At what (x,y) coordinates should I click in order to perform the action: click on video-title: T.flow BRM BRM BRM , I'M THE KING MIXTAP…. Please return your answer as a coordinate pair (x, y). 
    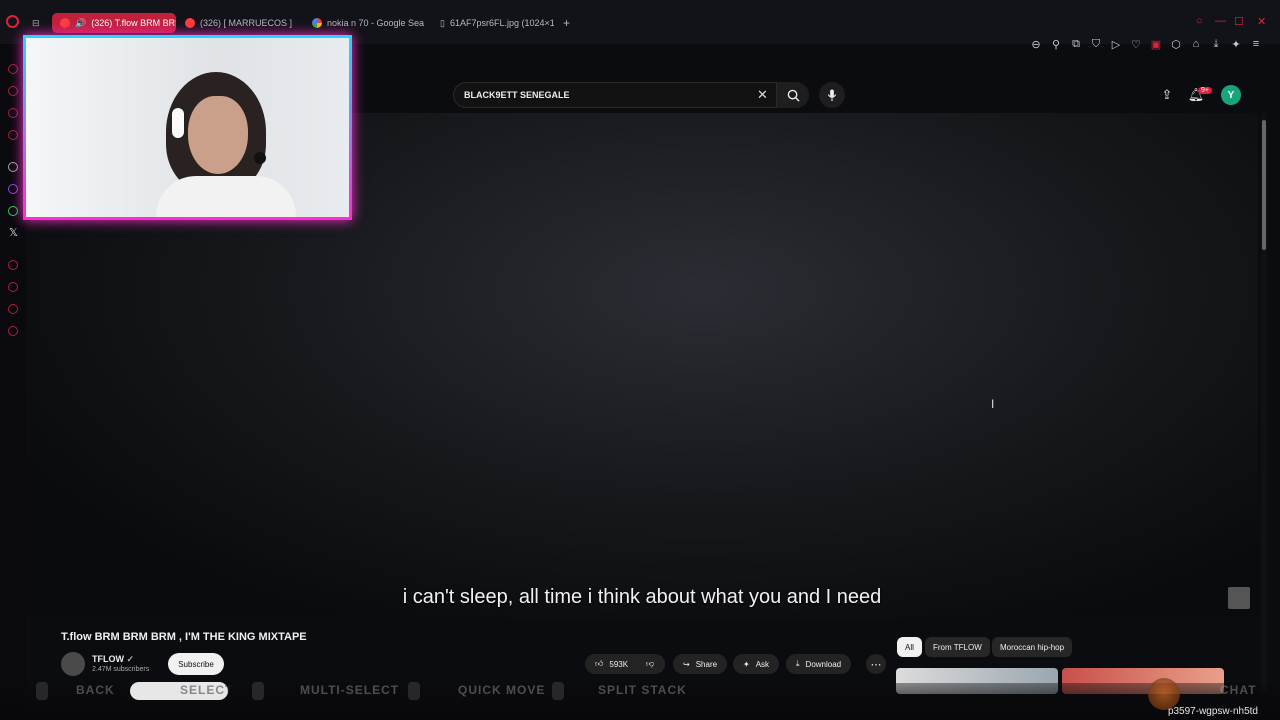
    Looking at the image, I should click on (184, 637).